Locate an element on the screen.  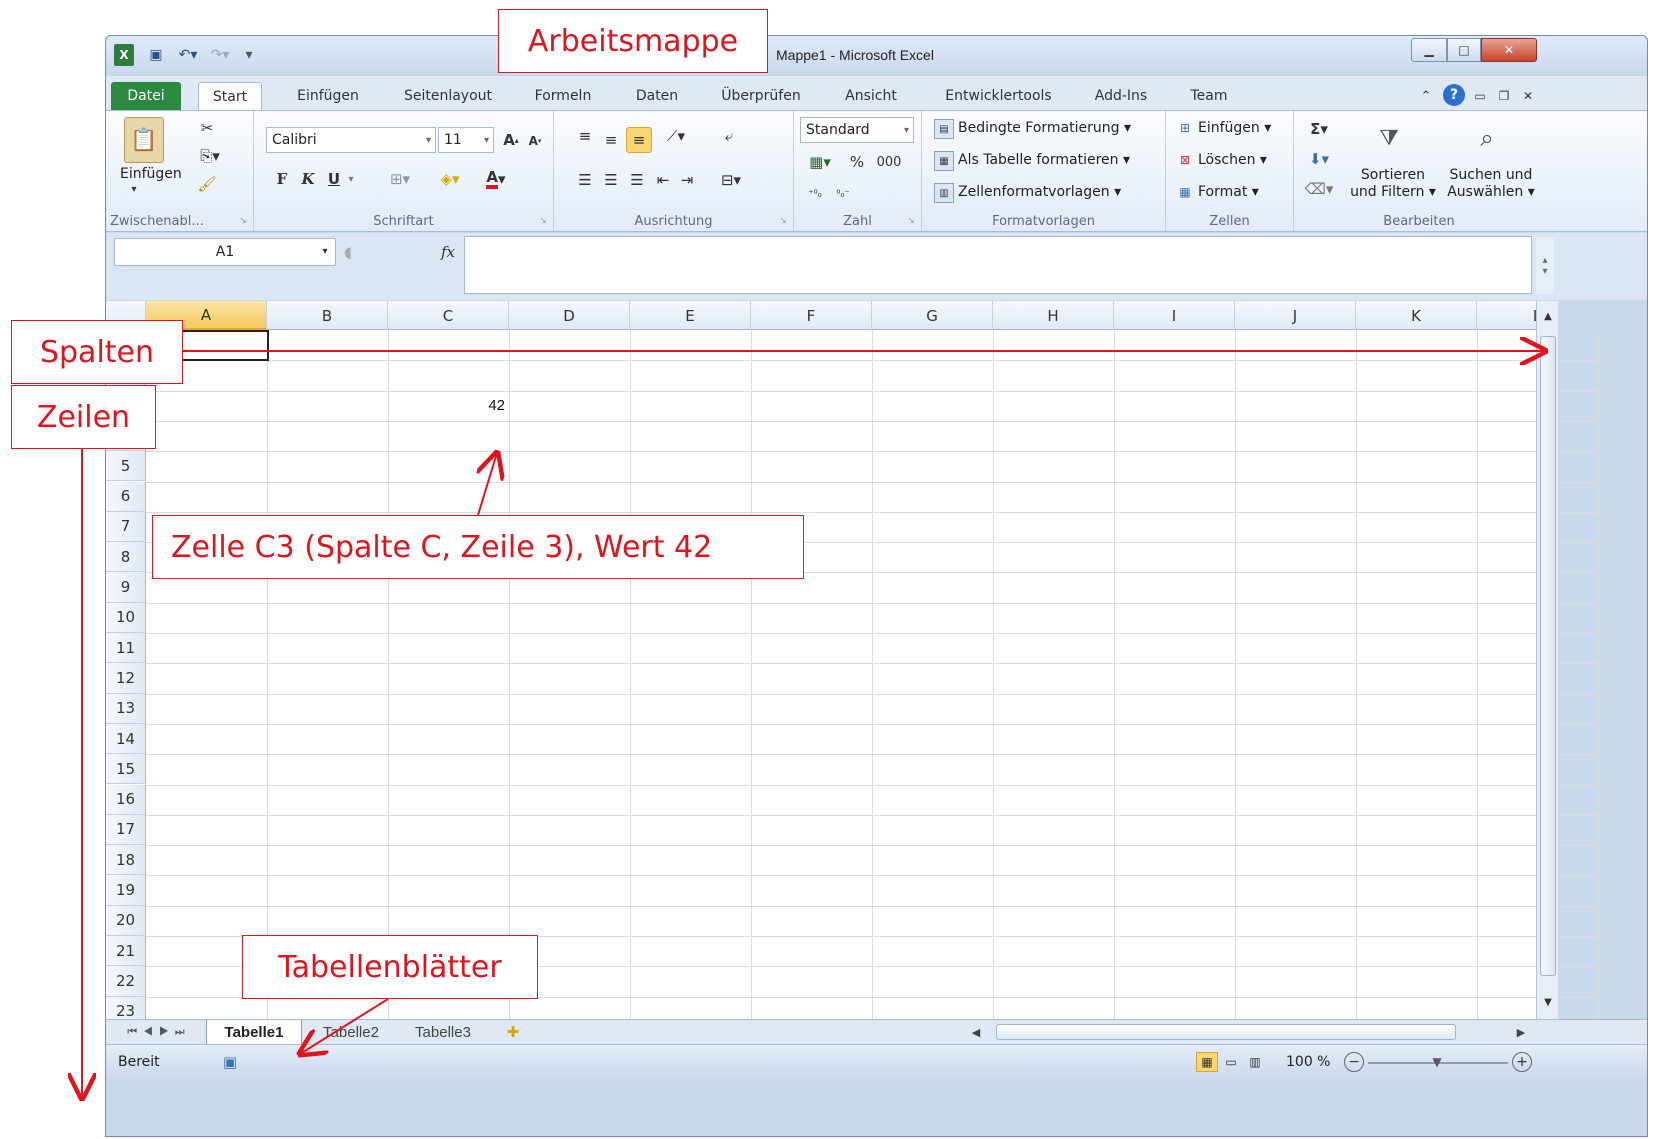
row-header-15: 15 is located at coordinates (126, 769).